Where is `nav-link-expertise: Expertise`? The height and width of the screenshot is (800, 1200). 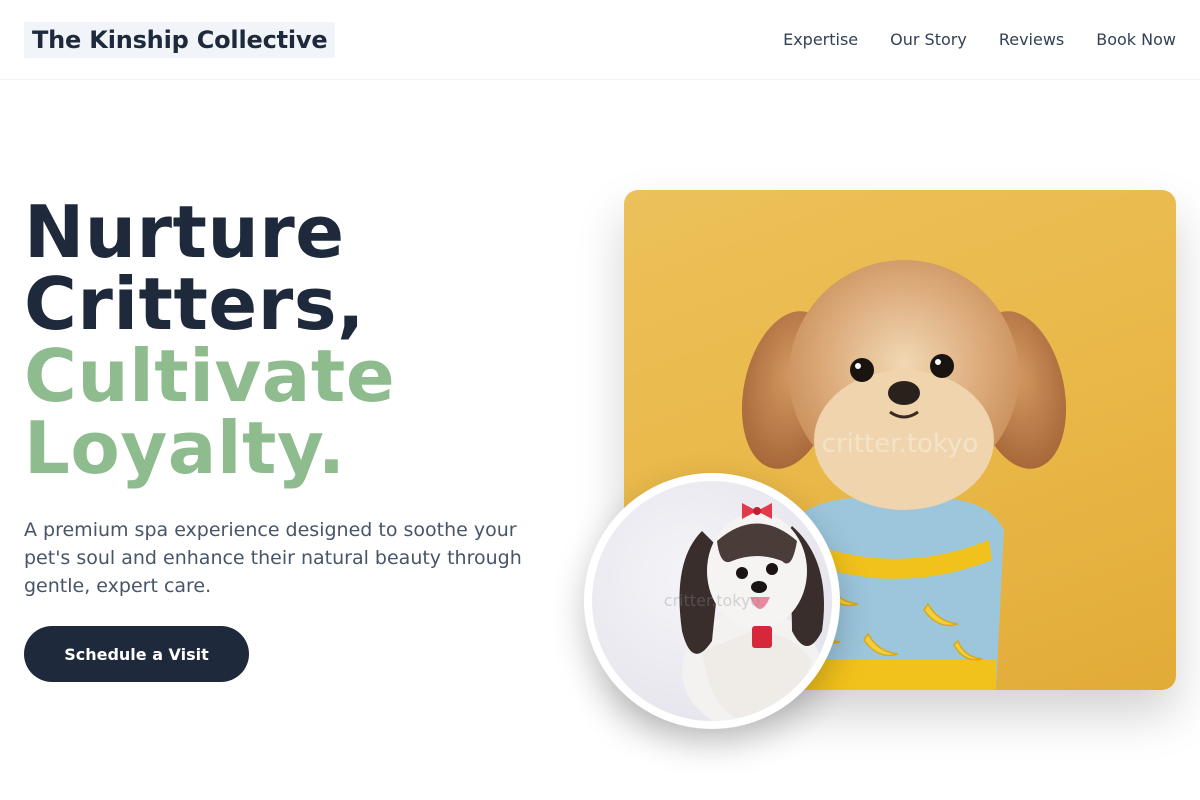
nav-link-expertise: Expertise is located at coordinates (820, 39).